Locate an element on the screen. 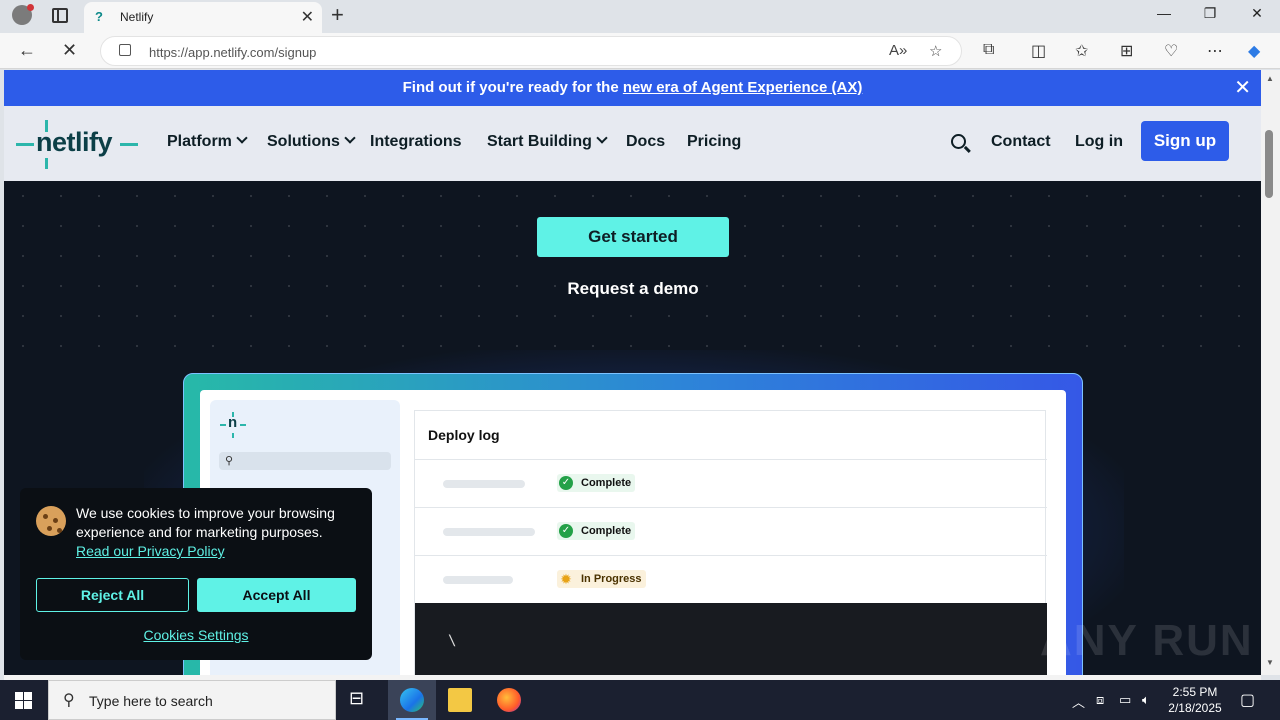 The width and height of the screenshot is (1280, 720). signup-button: Sign up is located at coordinates (1185, 141).